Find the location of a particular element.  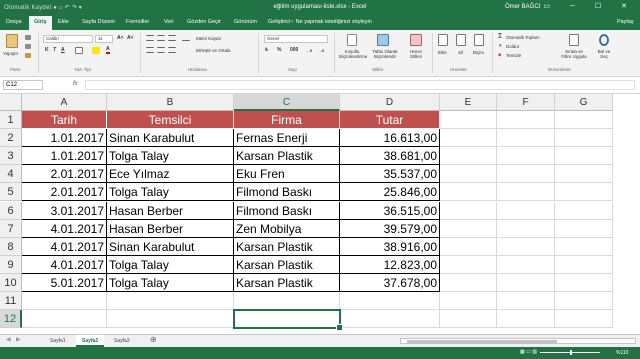

column-header-a: A is located at coordinates (64, 102).